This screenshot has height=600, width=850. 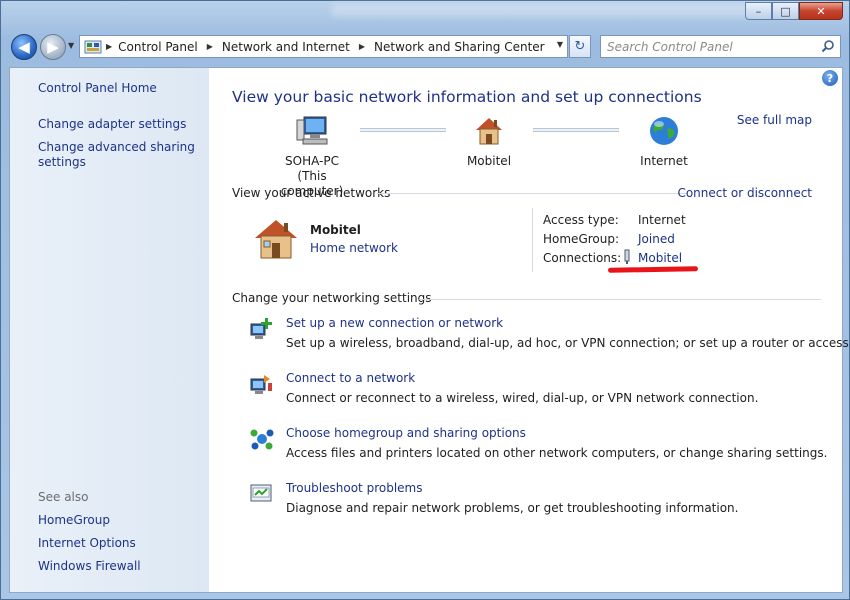 I want to click on connect-network-link: Connect to a network, so click(x=350, y=378).